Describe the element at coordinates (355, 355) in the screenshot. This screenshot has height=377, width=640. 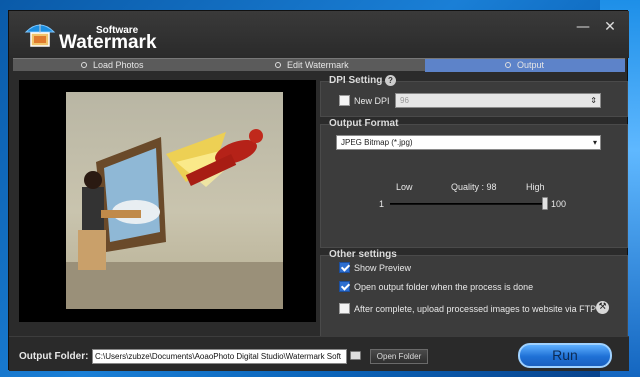
I see `folder-icon` at that location.